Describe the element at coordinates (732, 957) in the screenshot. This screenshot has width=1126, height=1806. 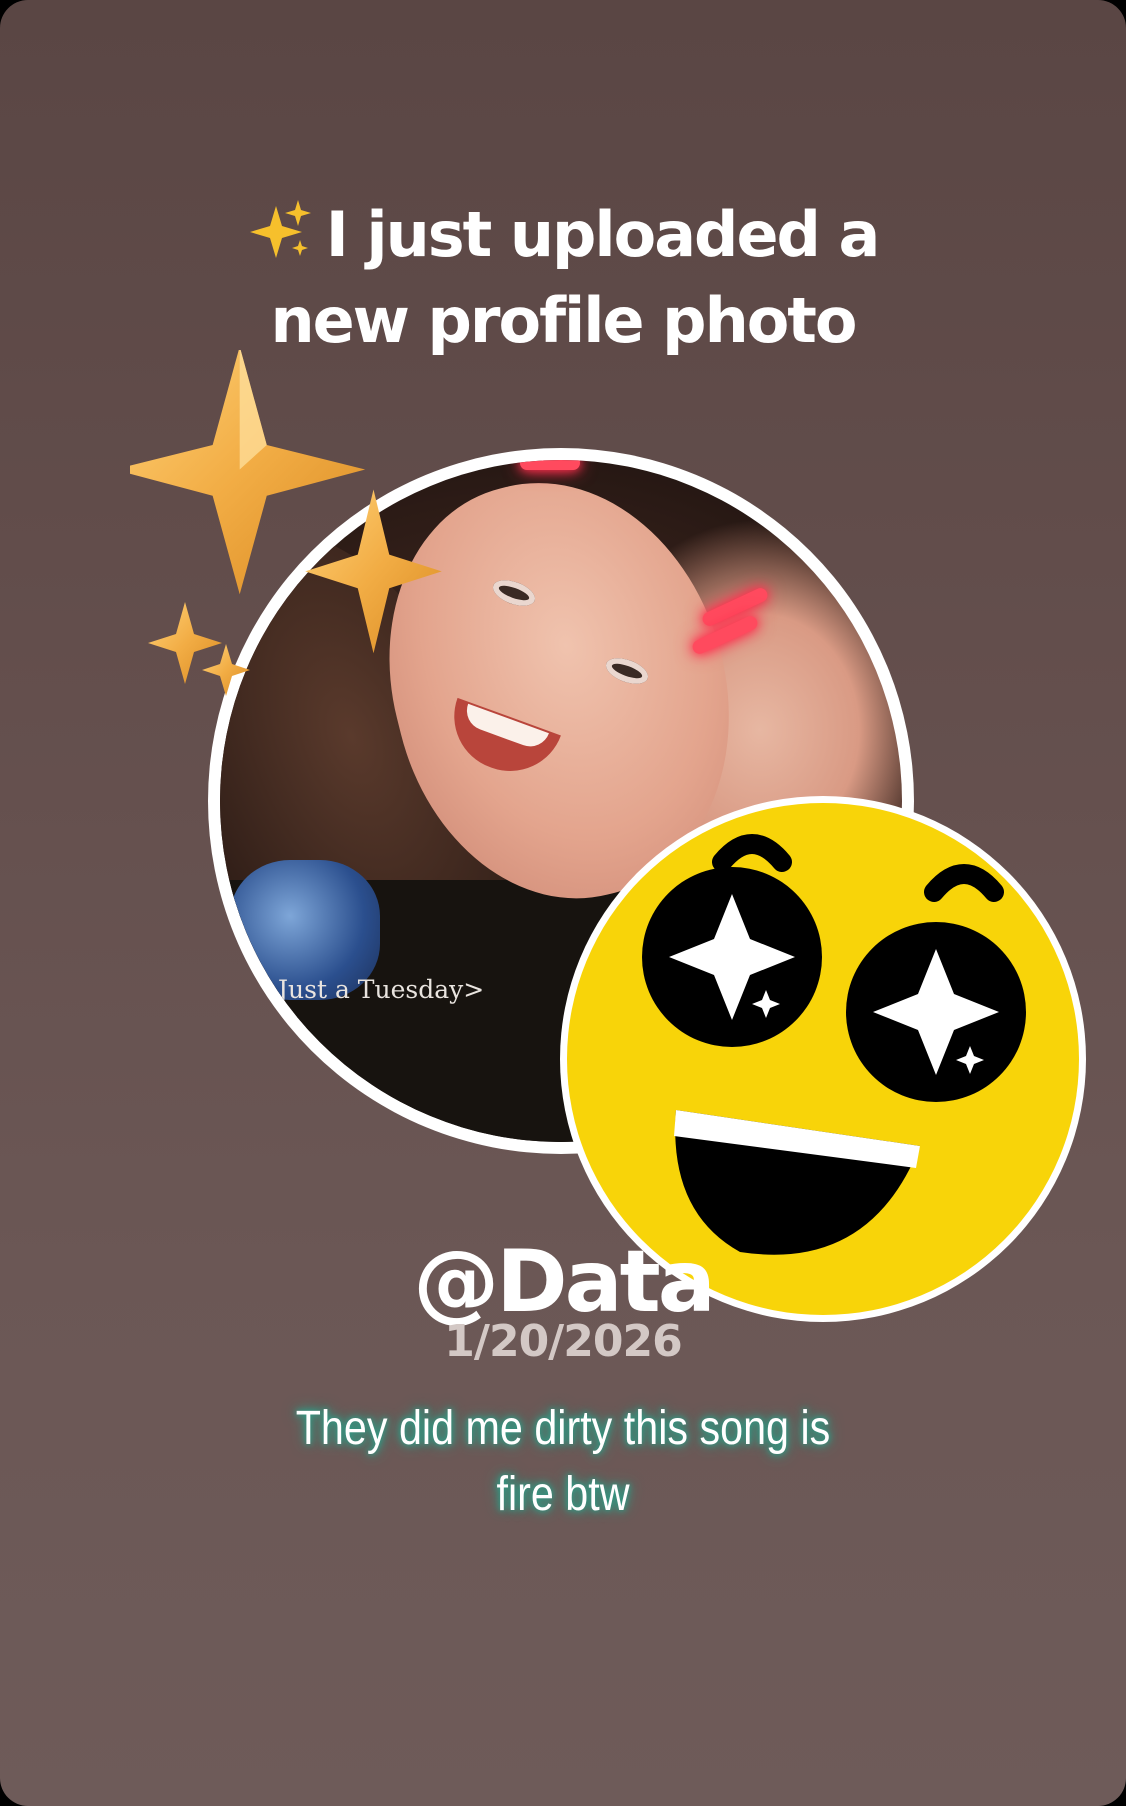
I see `left-sparkle-eye-icon` at that location.